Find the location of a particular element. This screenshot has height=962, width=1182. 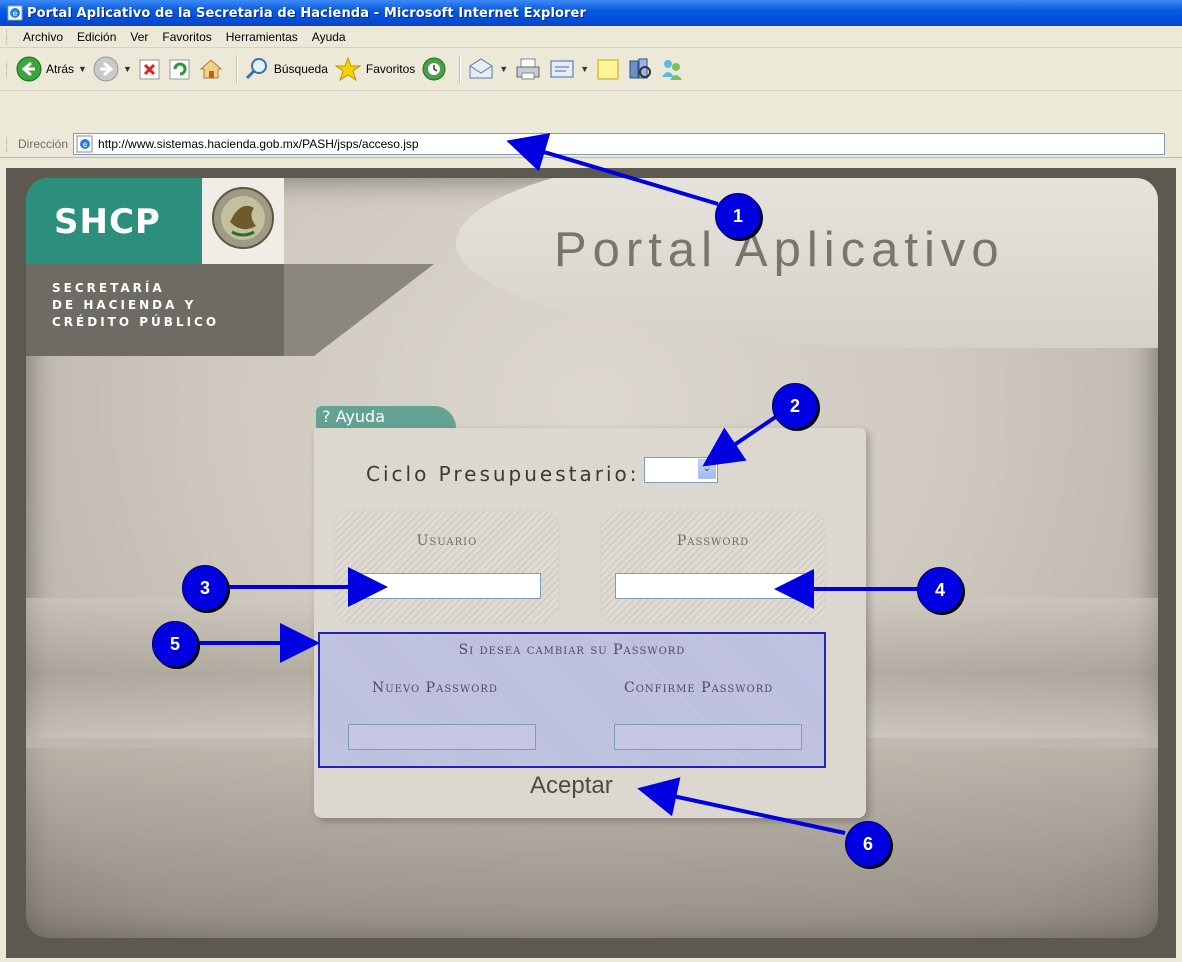

annotation-badge-3: 3 is located at coordinates (205, 588).